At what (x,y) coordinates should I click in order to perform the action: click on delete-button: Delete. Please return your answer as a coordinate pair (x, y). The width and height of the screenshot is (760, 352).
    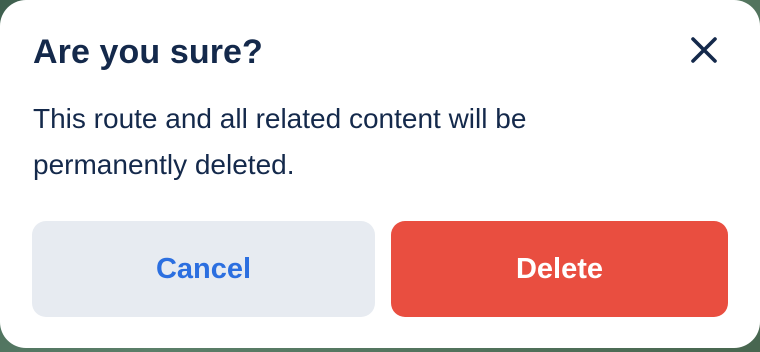
    Looking at the image, I should click on (559, 269).